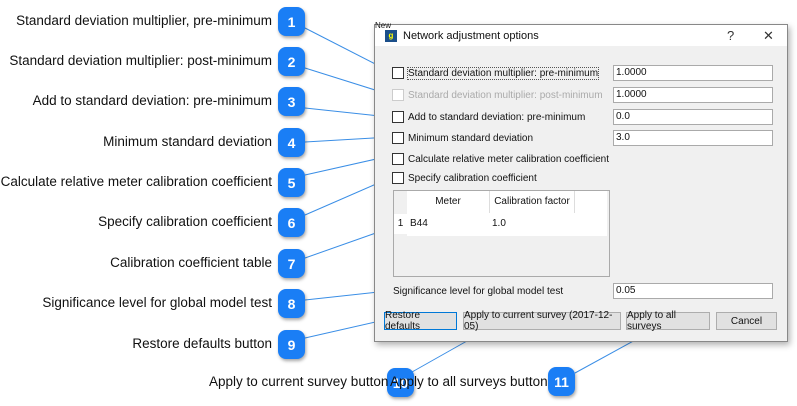  I want to click on title-bar: g Network adjustment options ? ✕, so click(581, 35).